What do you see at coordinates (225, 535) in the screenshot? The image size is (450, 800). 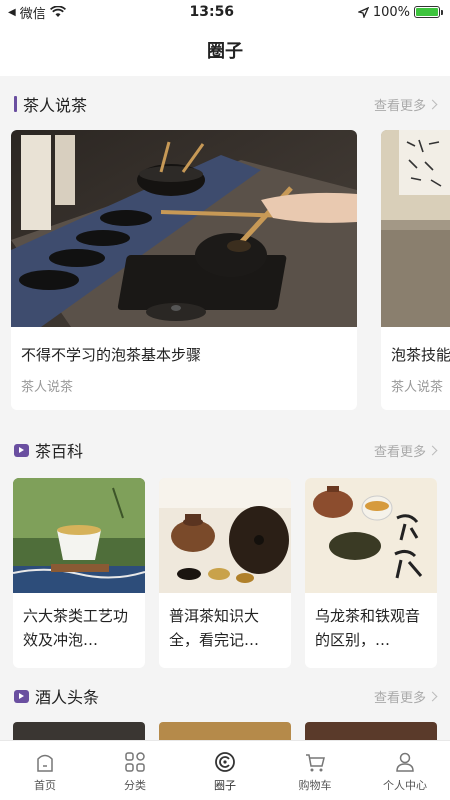 I see `puer-tea-image` at bounding box center [225, 535].